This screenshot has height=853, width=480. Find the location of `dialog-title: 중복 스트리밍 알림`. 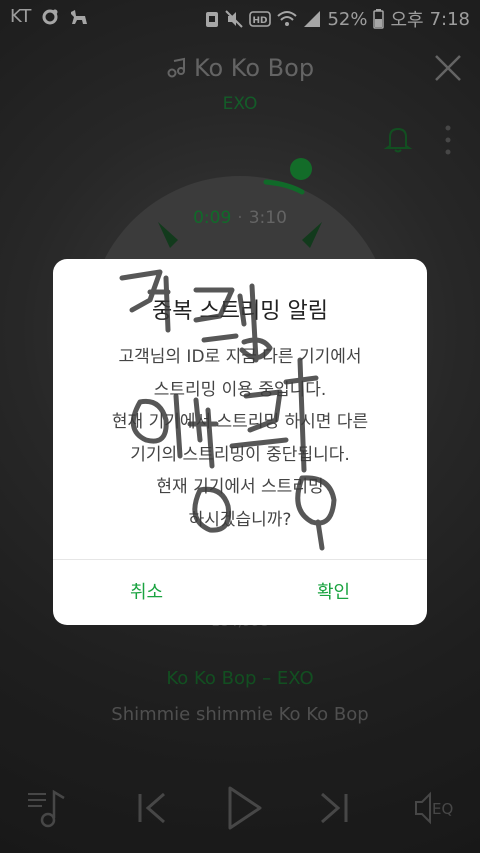

dialog-title: 중복 스트리밍 알림 is located at coordinates (240, 311).